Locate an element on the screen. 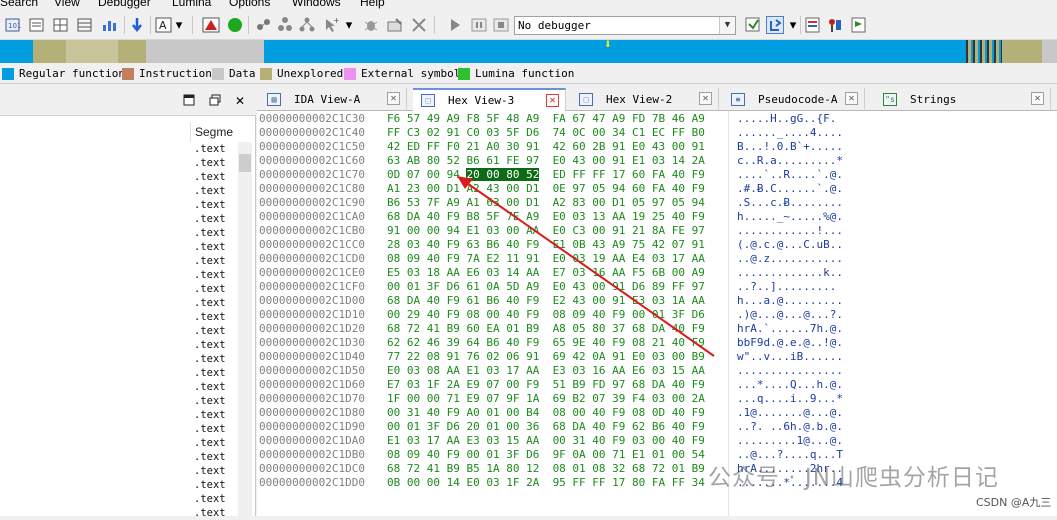 Image resolution: width=1057 pixels, height=520 pixels. restore-window-icon is located at coordinates (215, 101).